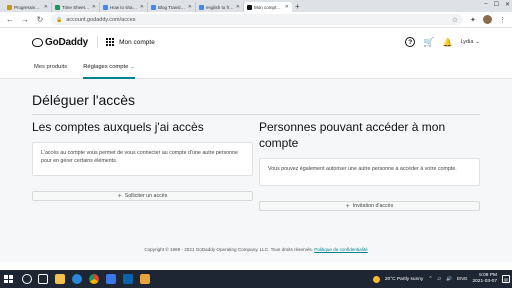 The image size is (512, 288). What do you see at coordinates (256, 67) in the screenshot?
I see `account-subnav: Mes produits Réglages compte ⌄` at bounding box center [256, 67].